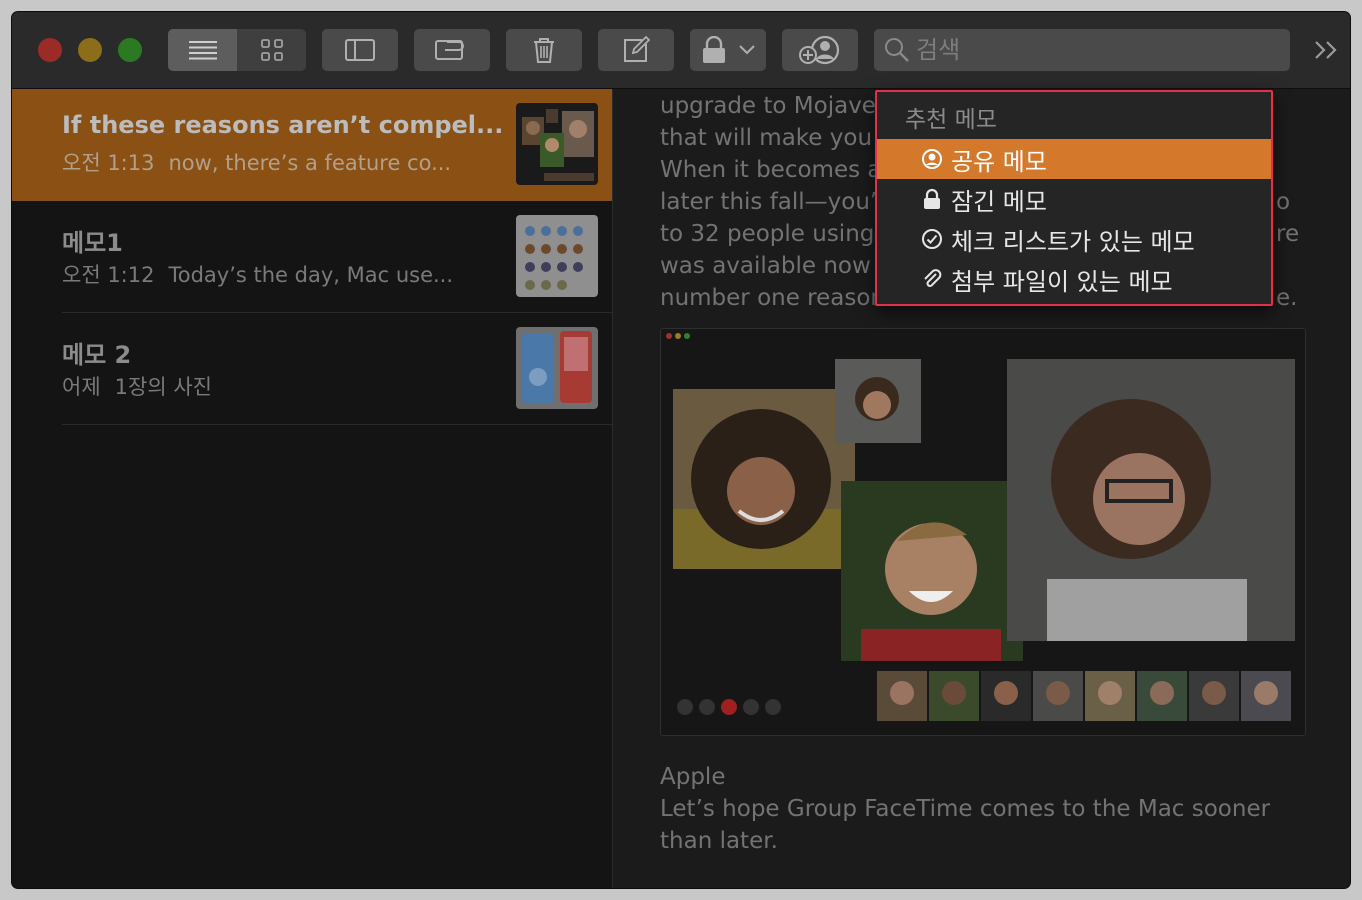 Image resolution: width=1362 pixels, height=900 pixels. What do you see at coordinates (108, 275) in the screenshot?
I see `note-time: 오전 1:12` at bounding box center [108, 275].